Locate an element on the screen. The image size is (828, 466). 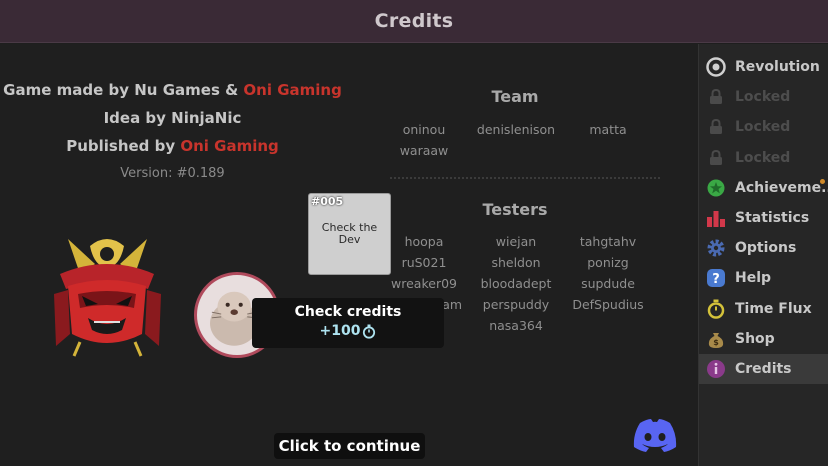
sidebar-item-label: Credits is located at coordinates (763, 368).